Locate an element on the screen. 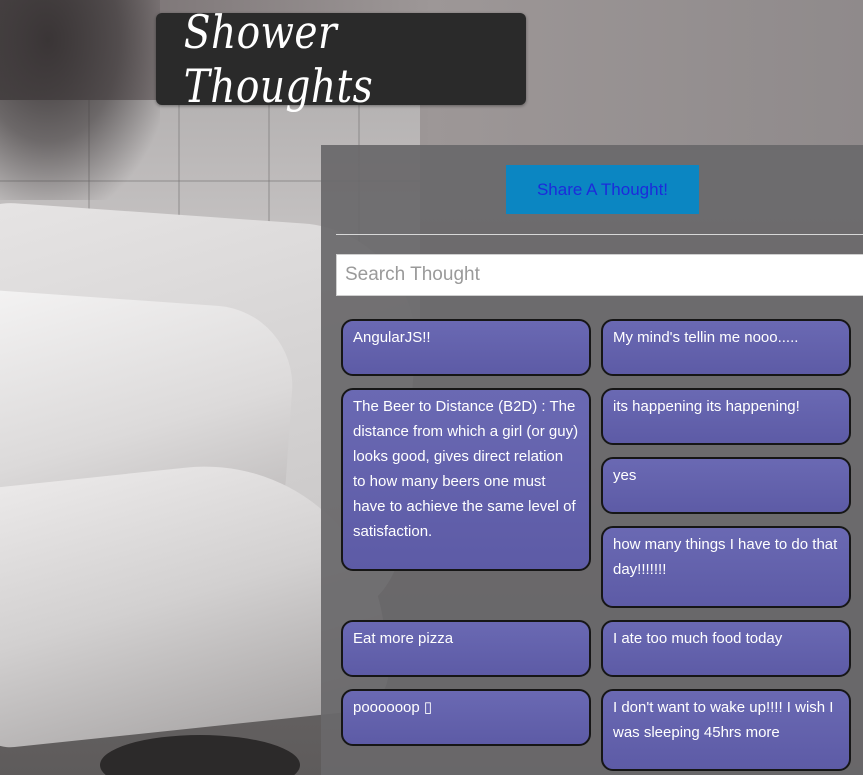  thought-card: AngularJS!! is located at coordinates (466, 347).